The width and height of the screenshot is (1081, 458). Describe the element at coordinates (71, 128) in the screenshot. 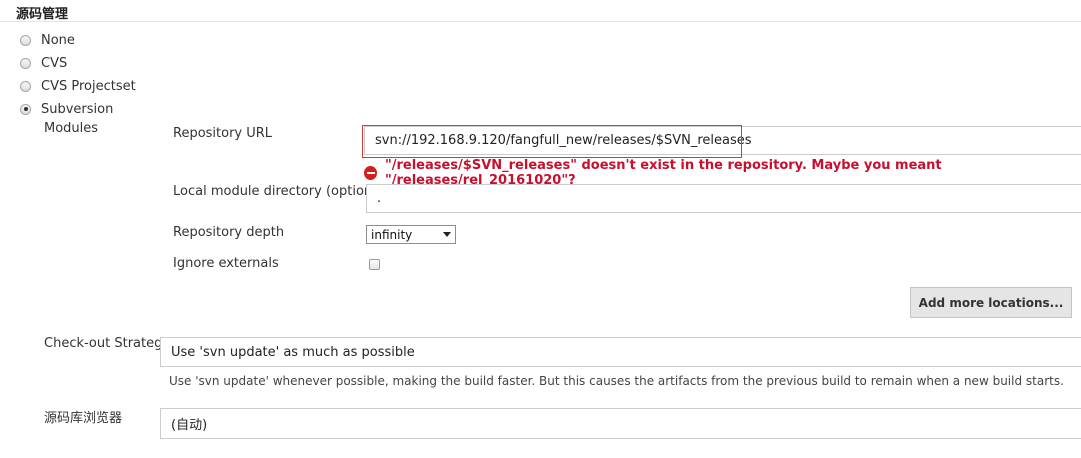

I see `modules-label: Modules` at that location.